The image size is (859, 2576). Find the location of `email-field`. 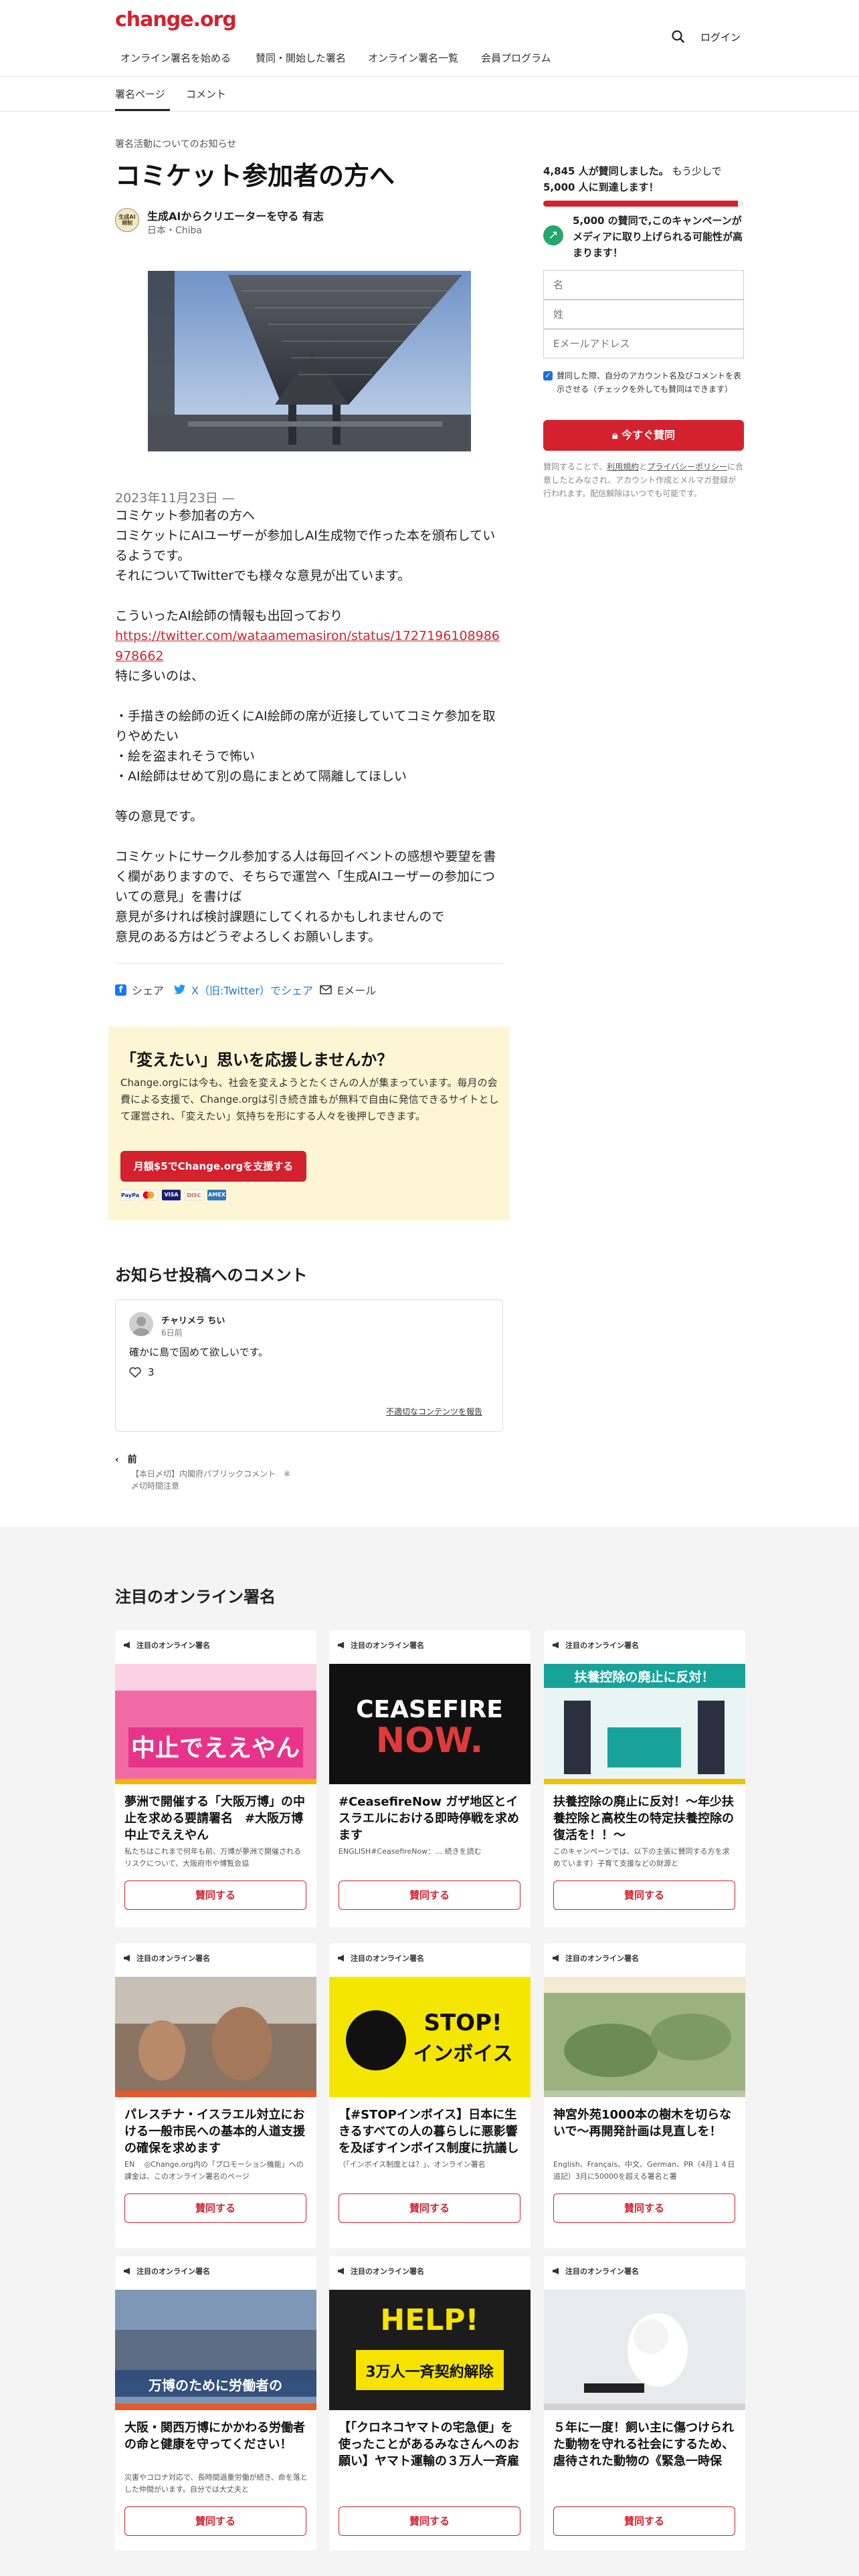

email-field is located at coordinates (644, 344).